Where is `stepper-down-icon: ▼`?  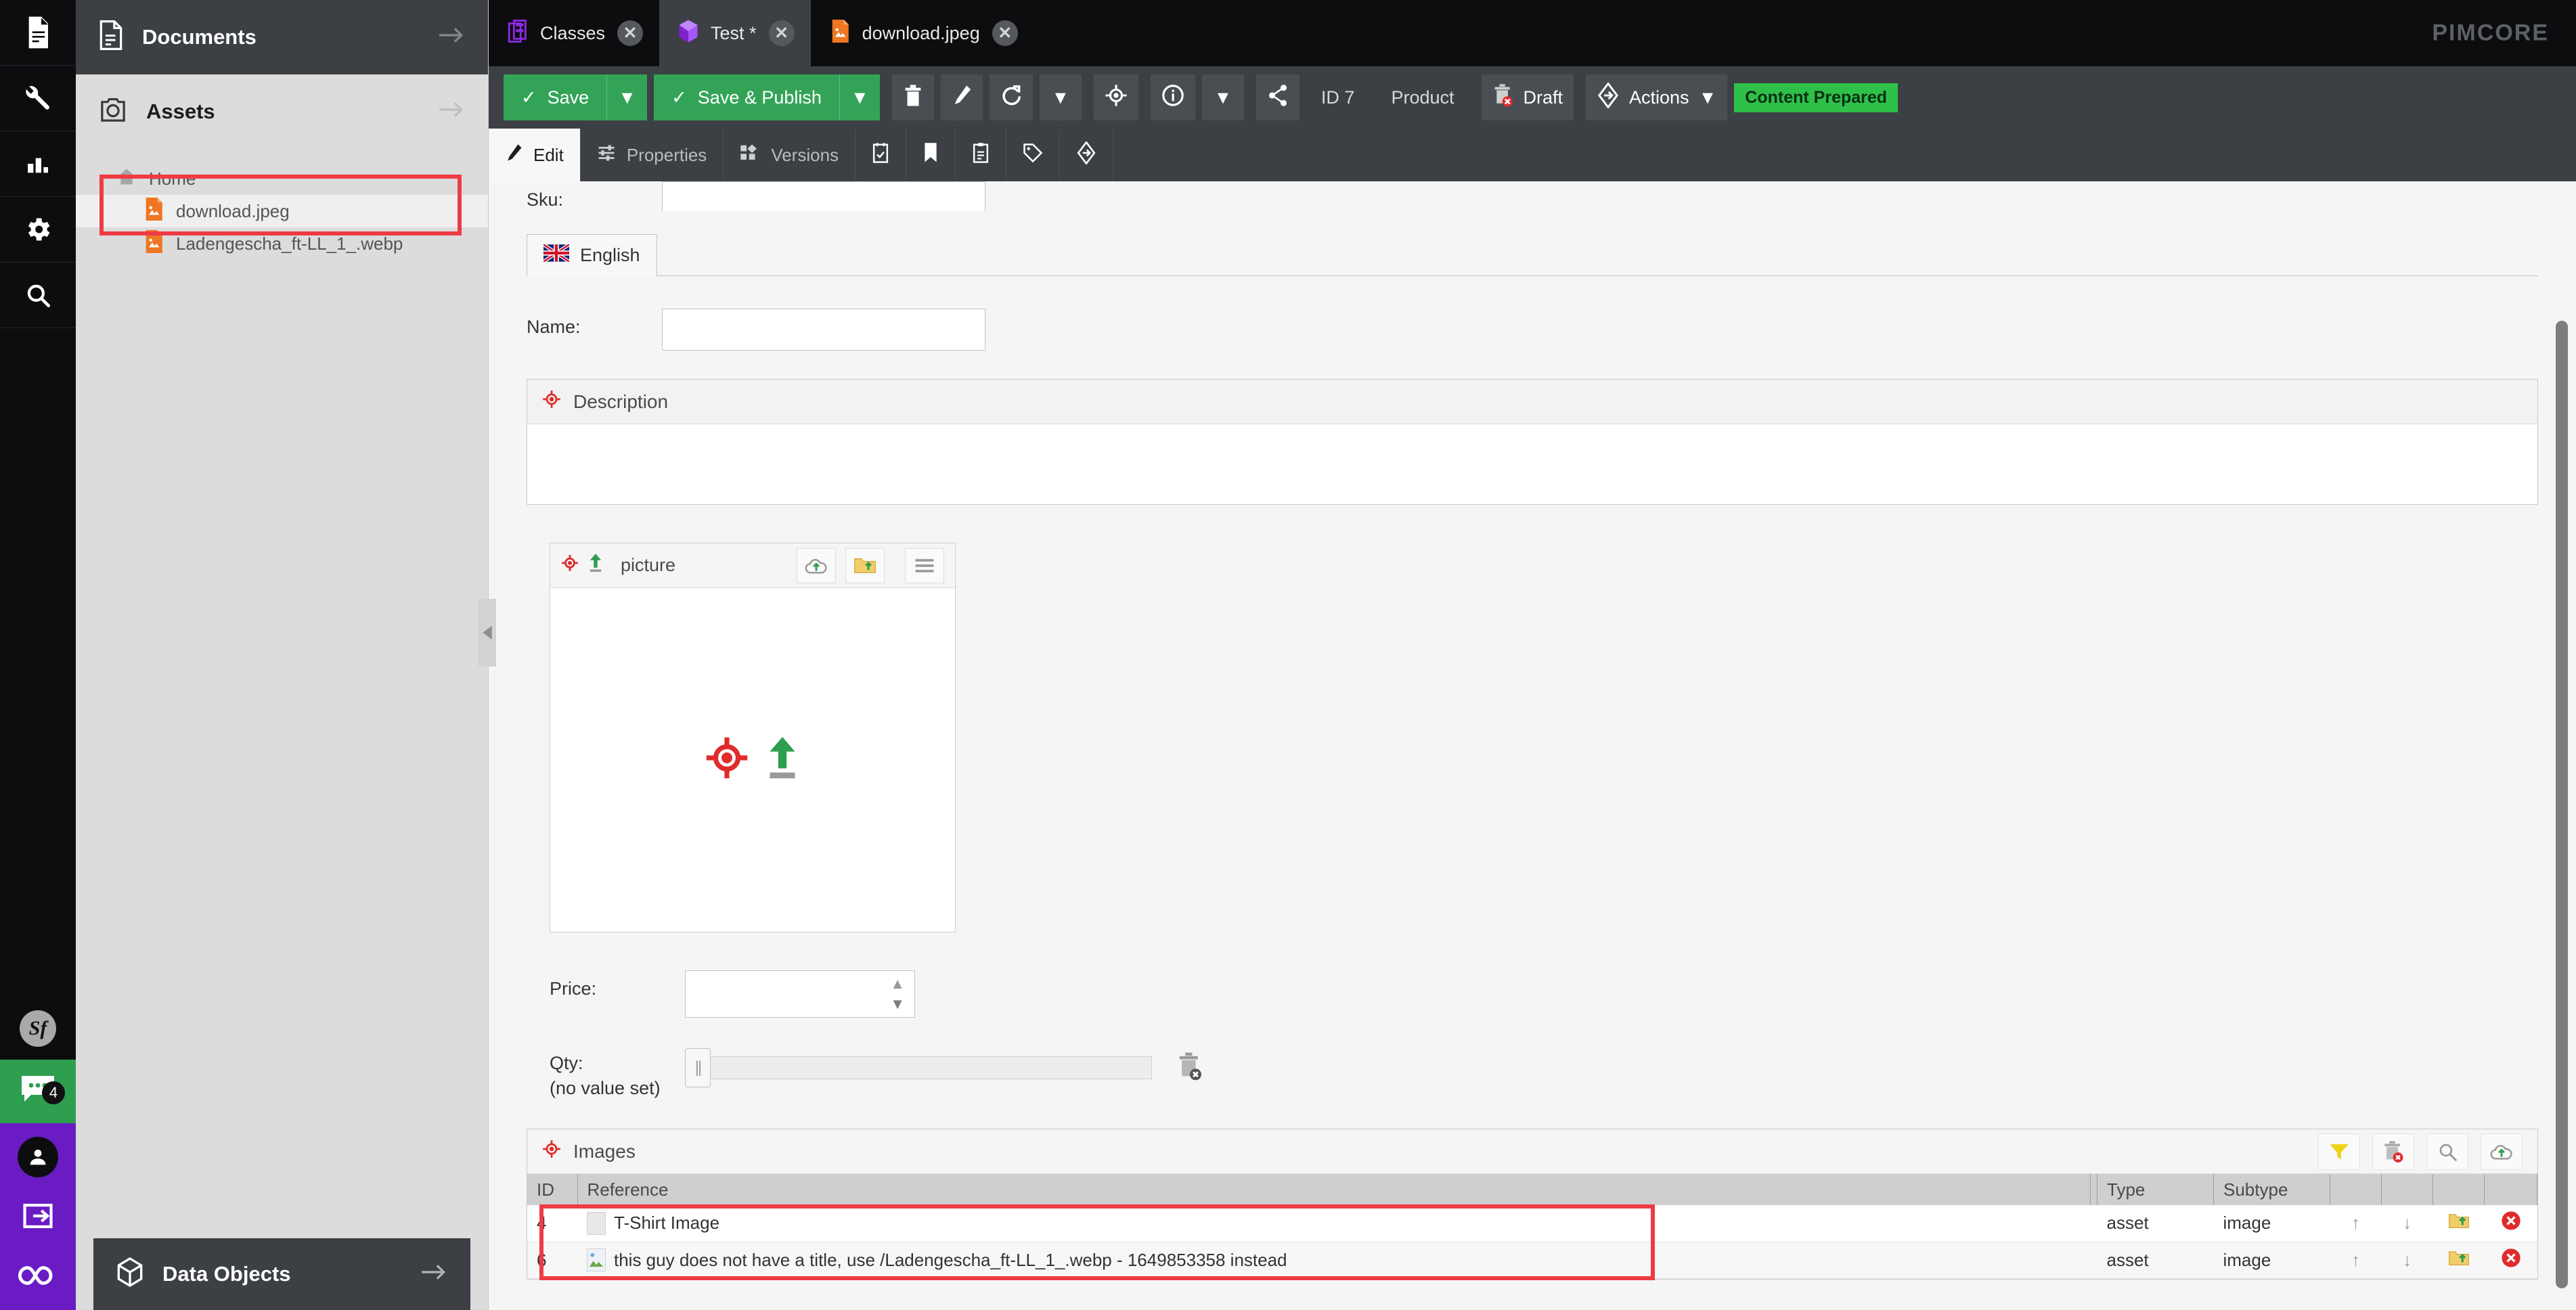
stepper-down-icon: ▼ is located at coordinates (897, 1004).